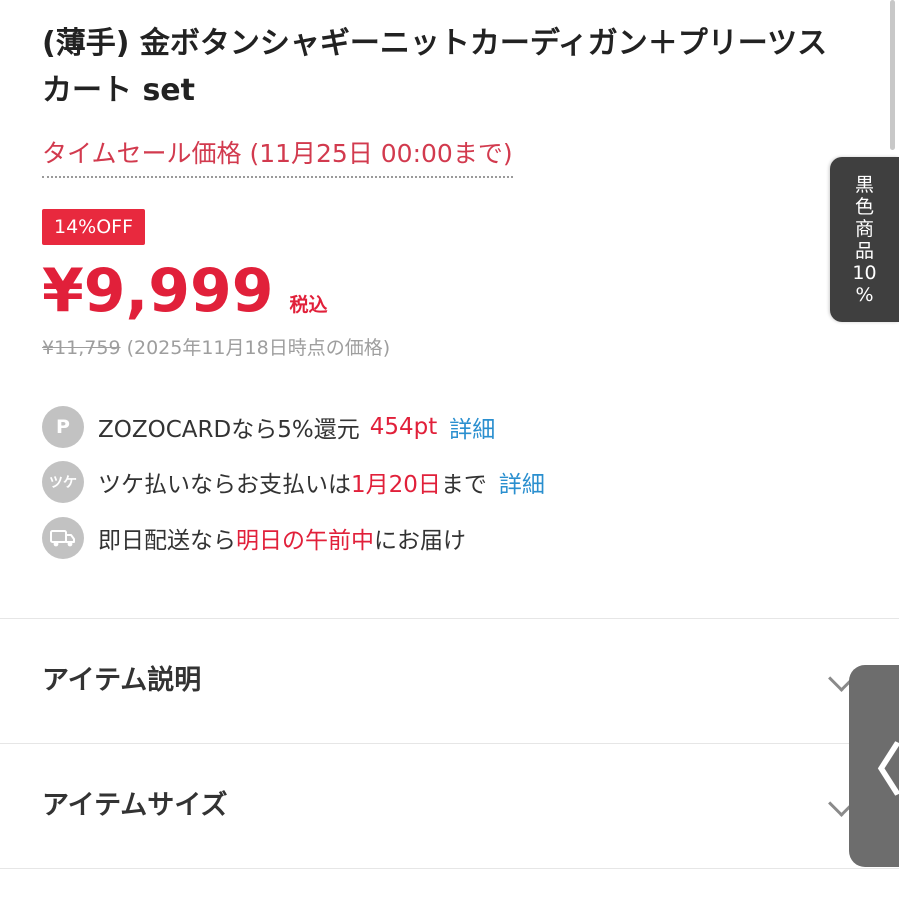  I want to click on benefit-points: P ZOZOCARDなら5%還元 454pt 詳細, so click(268, 427).